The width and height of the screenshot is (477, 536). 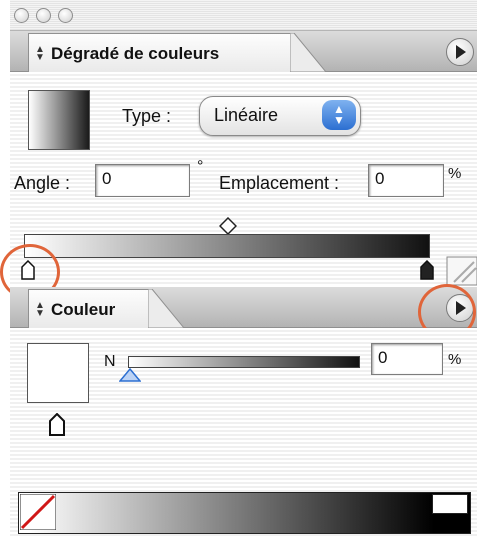 I want to click on degree-symbol: °, so click(x=200, y=166).